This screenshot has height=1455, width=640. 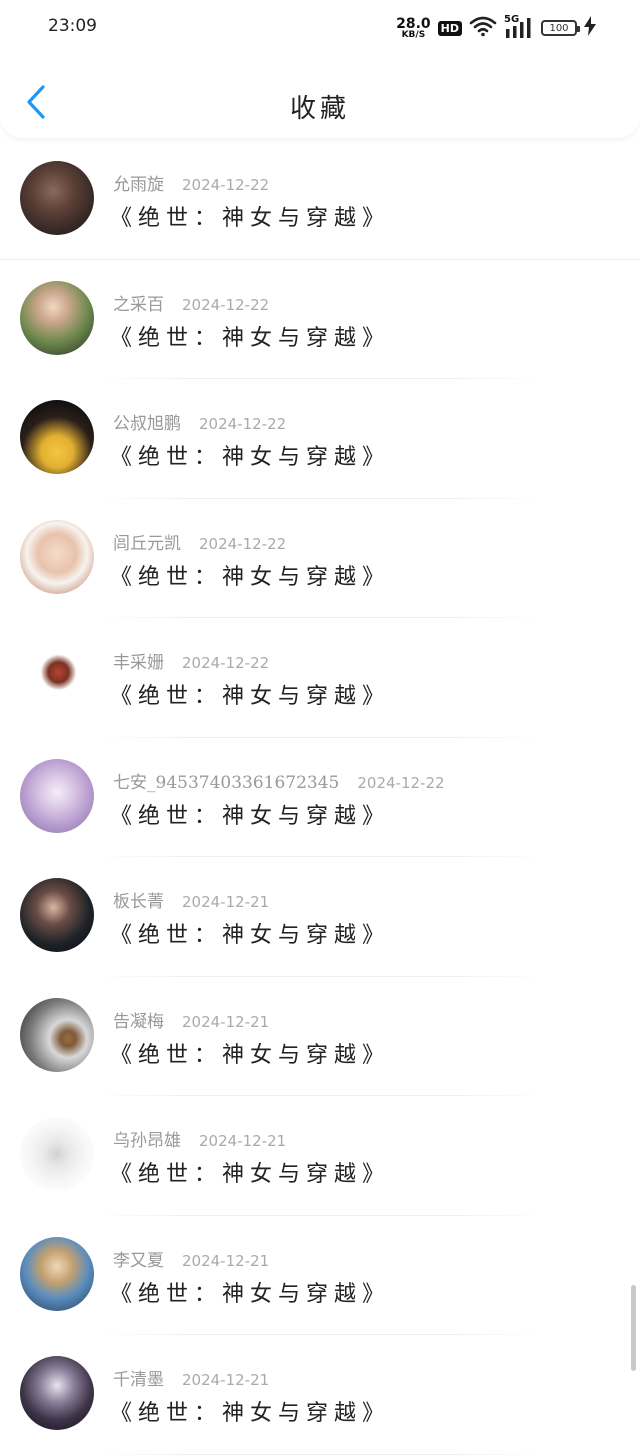 I want to click on item-meta: 闾丘元凯 2024-12-22, so click(x=199, y=541).